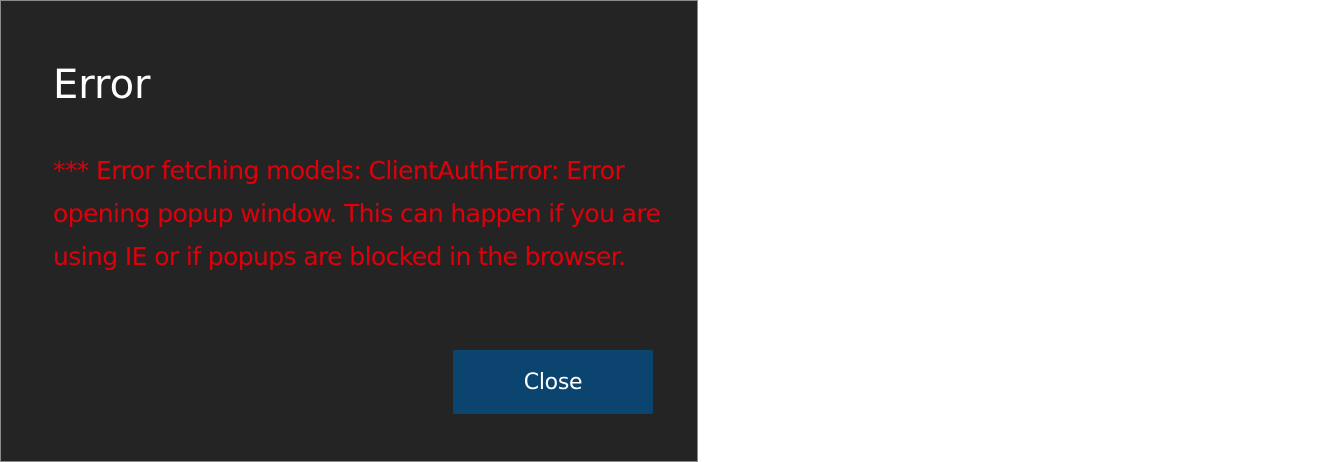 This screenshot has width=1325, height=462. Describe the element at coordinates (102, 85) in the screenshot. I see `dialog-title: Error` at that location.